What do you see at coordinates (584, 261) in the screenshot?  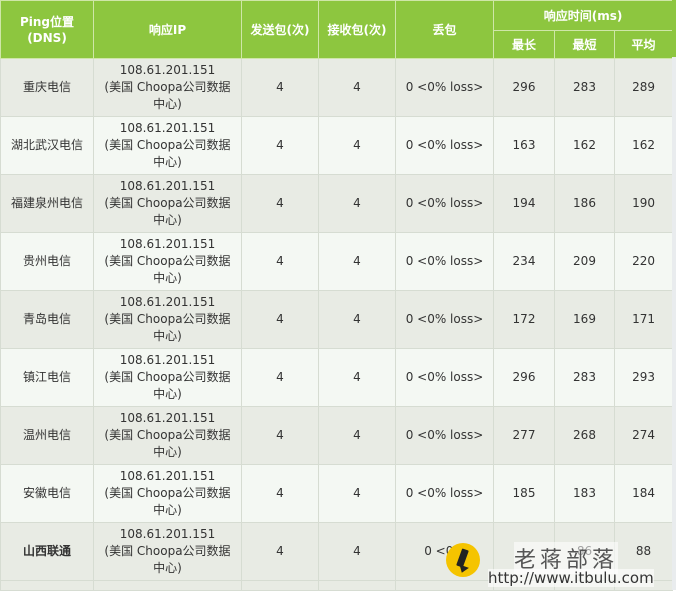 I see `cell-min: 209` at bounding box center [584, 261].